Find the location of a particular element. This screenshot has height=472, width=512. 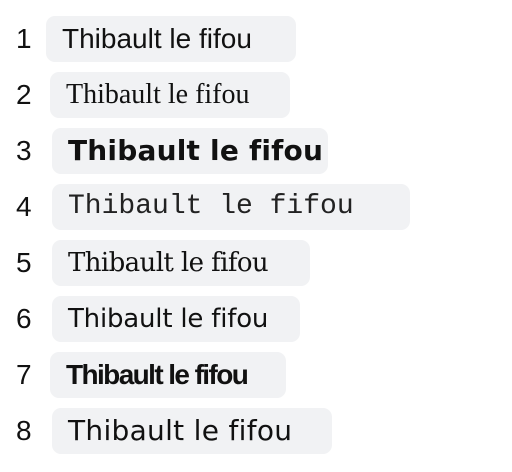

sample-number: 4 is located at coordinates (24, 206).